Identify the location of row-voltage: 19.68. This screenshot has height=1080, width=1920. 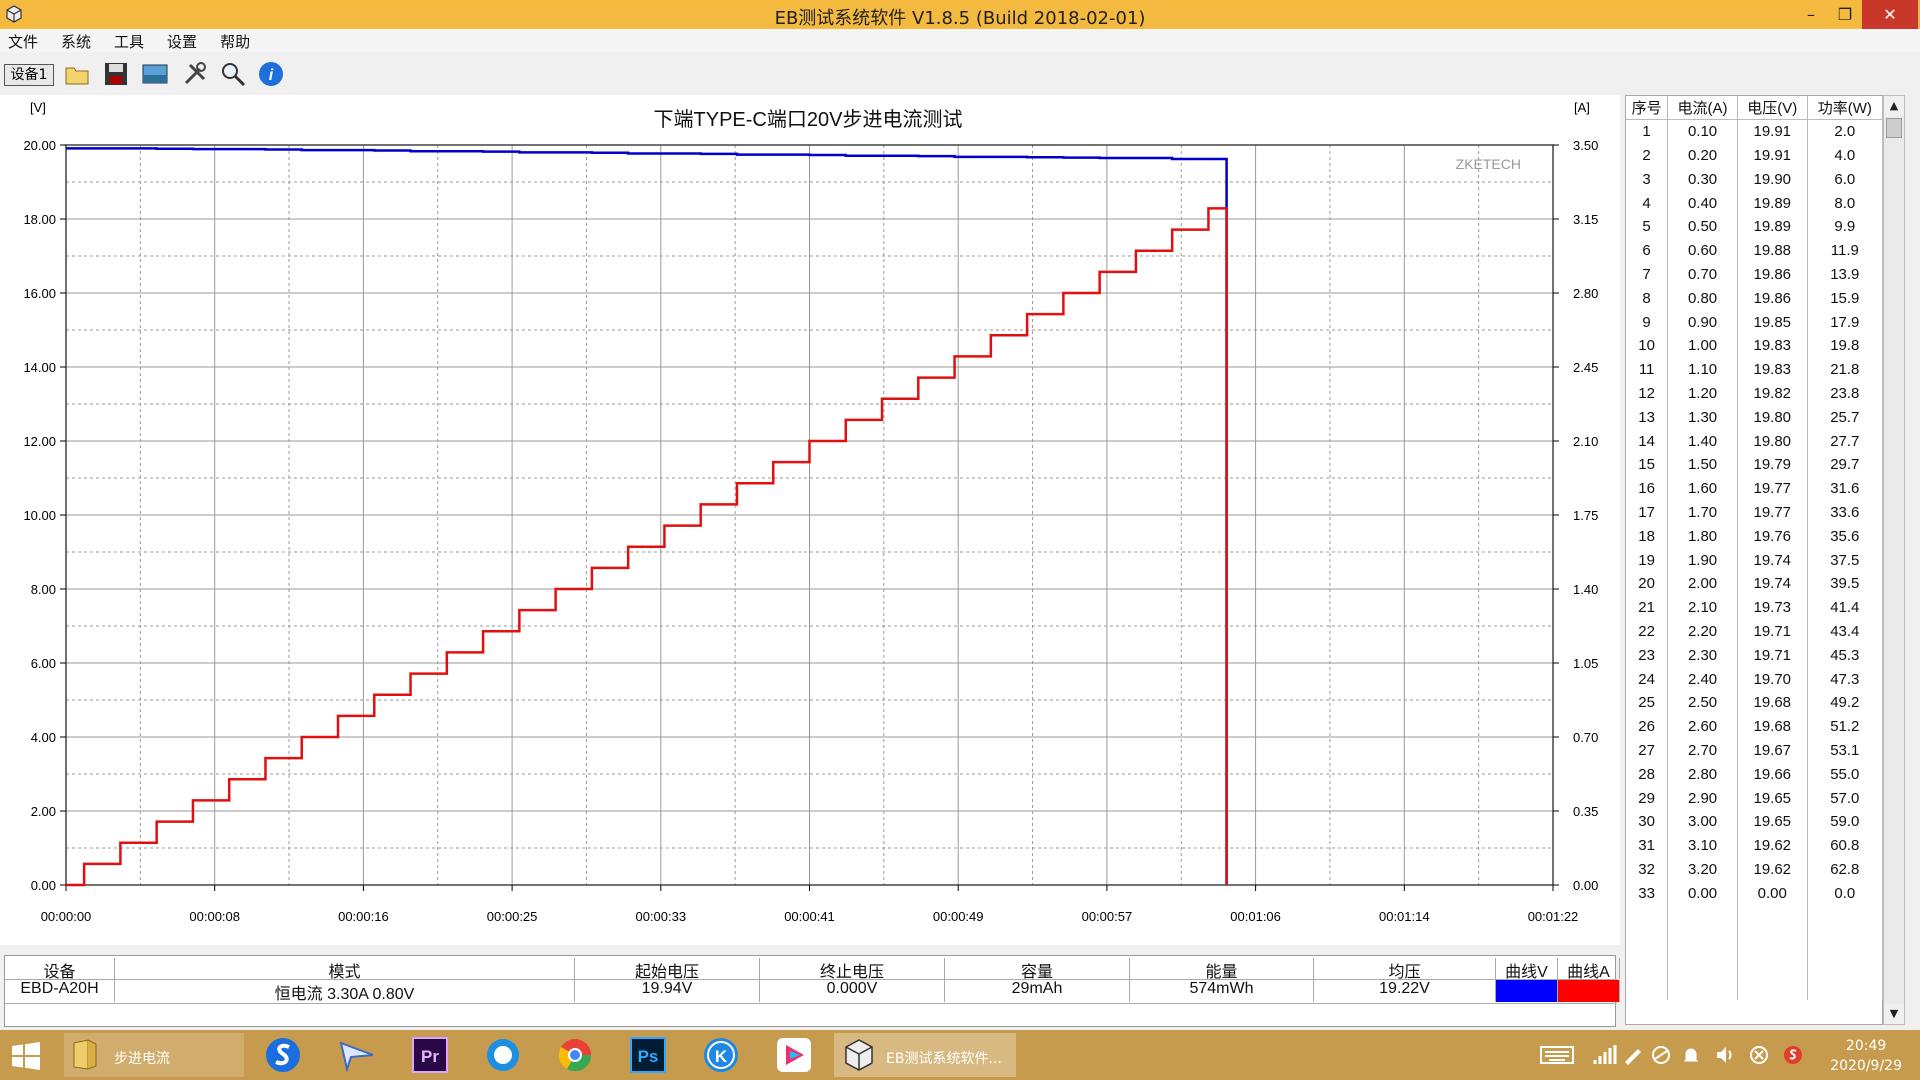
(1772, 726).